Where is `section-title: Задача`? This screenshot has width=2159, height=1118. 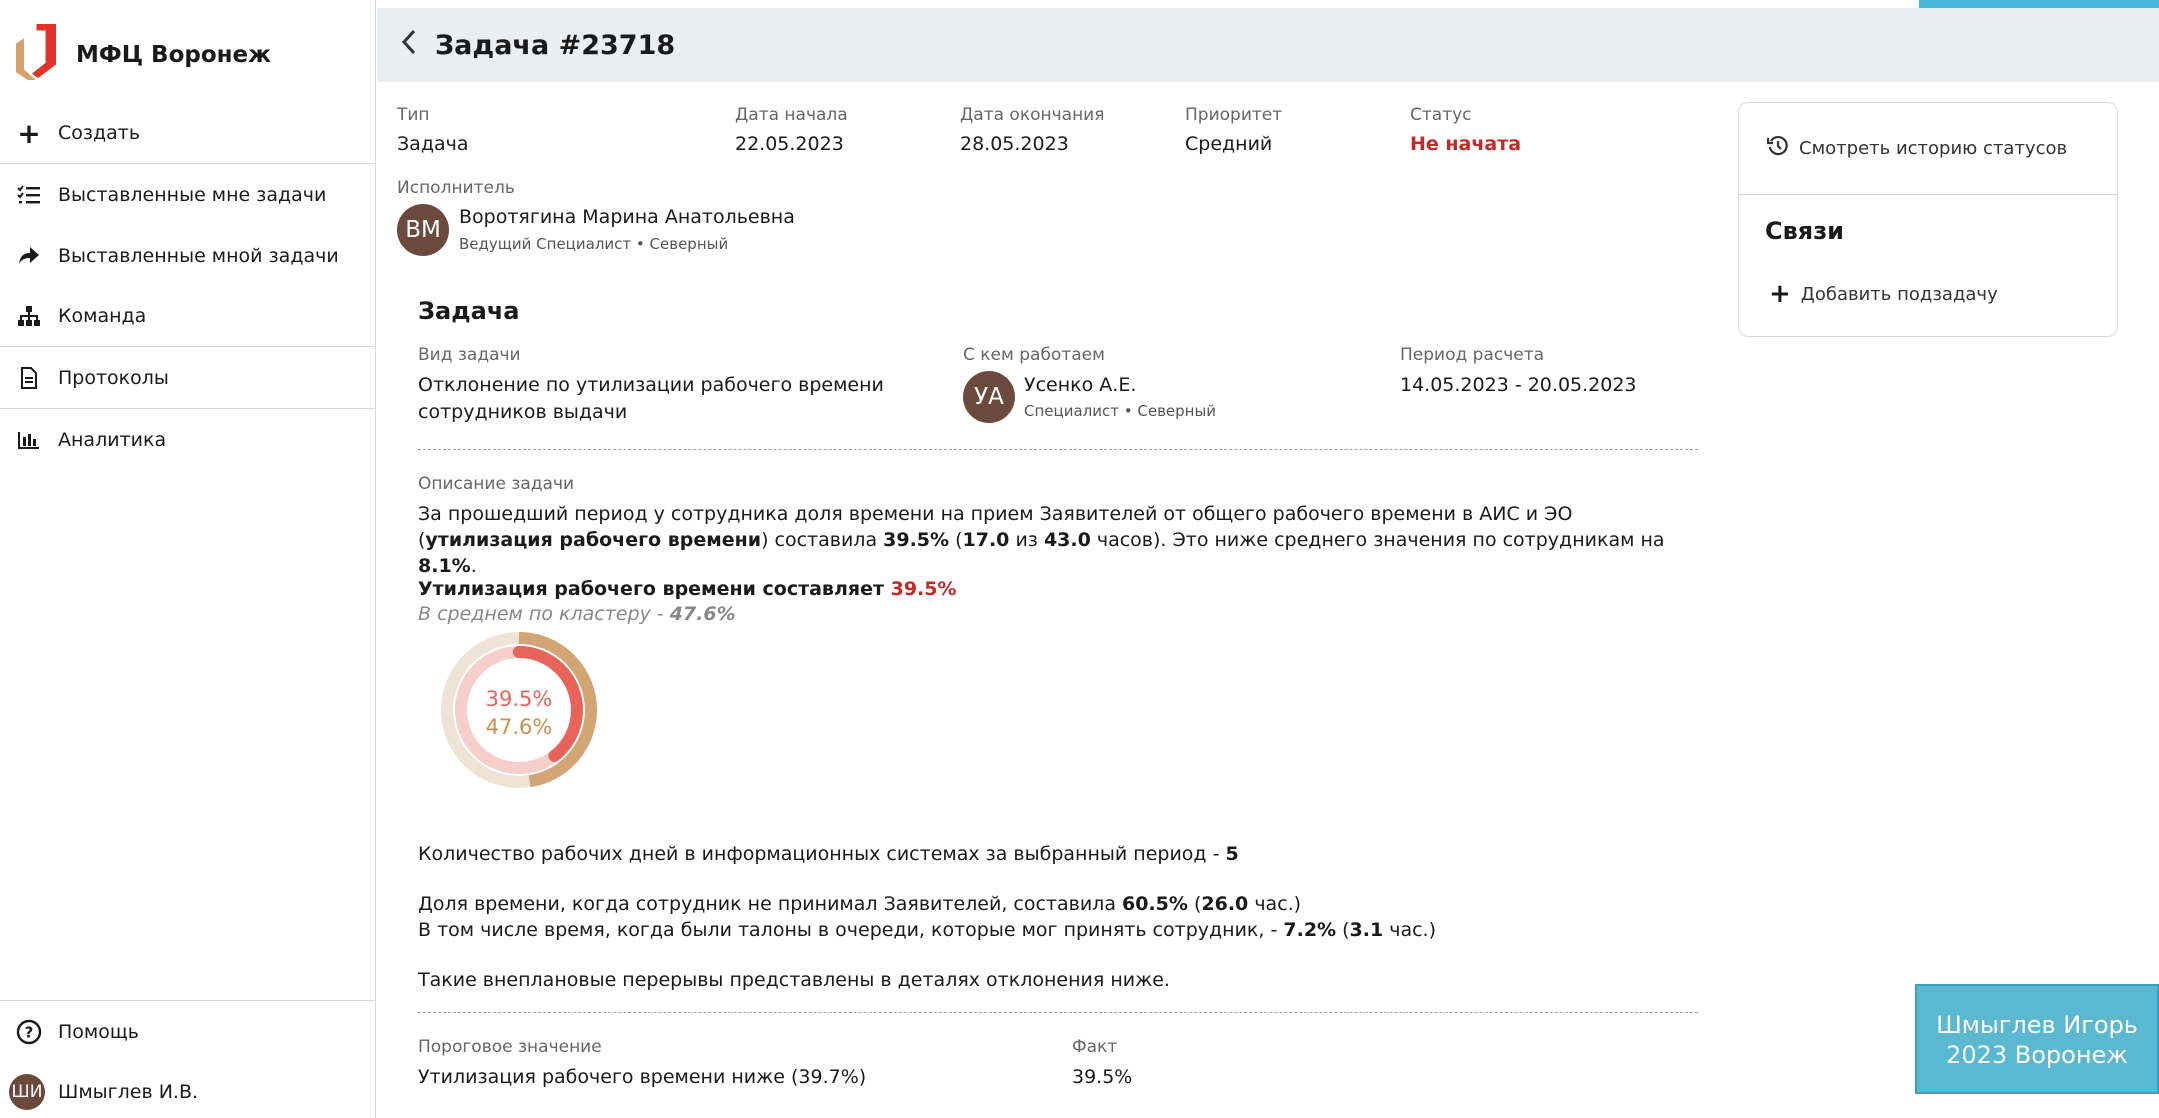 section-title: Задача is located at coordinates (469, 311).